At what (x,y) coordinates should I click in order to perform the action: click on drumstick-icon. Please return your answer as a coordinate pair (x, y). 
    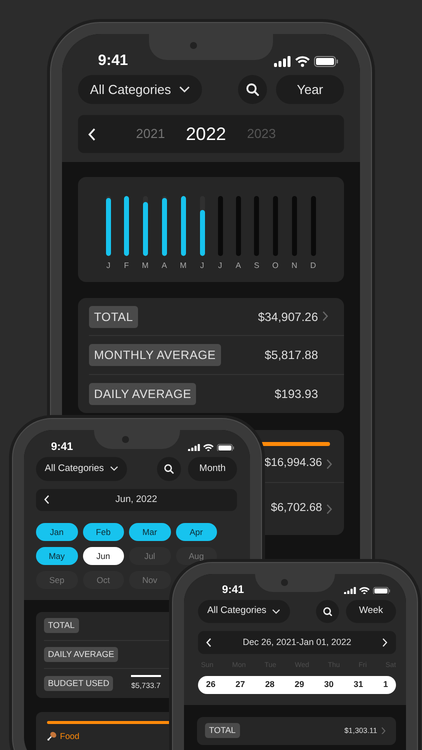
    Looking at the image, I should click on (52, 735).